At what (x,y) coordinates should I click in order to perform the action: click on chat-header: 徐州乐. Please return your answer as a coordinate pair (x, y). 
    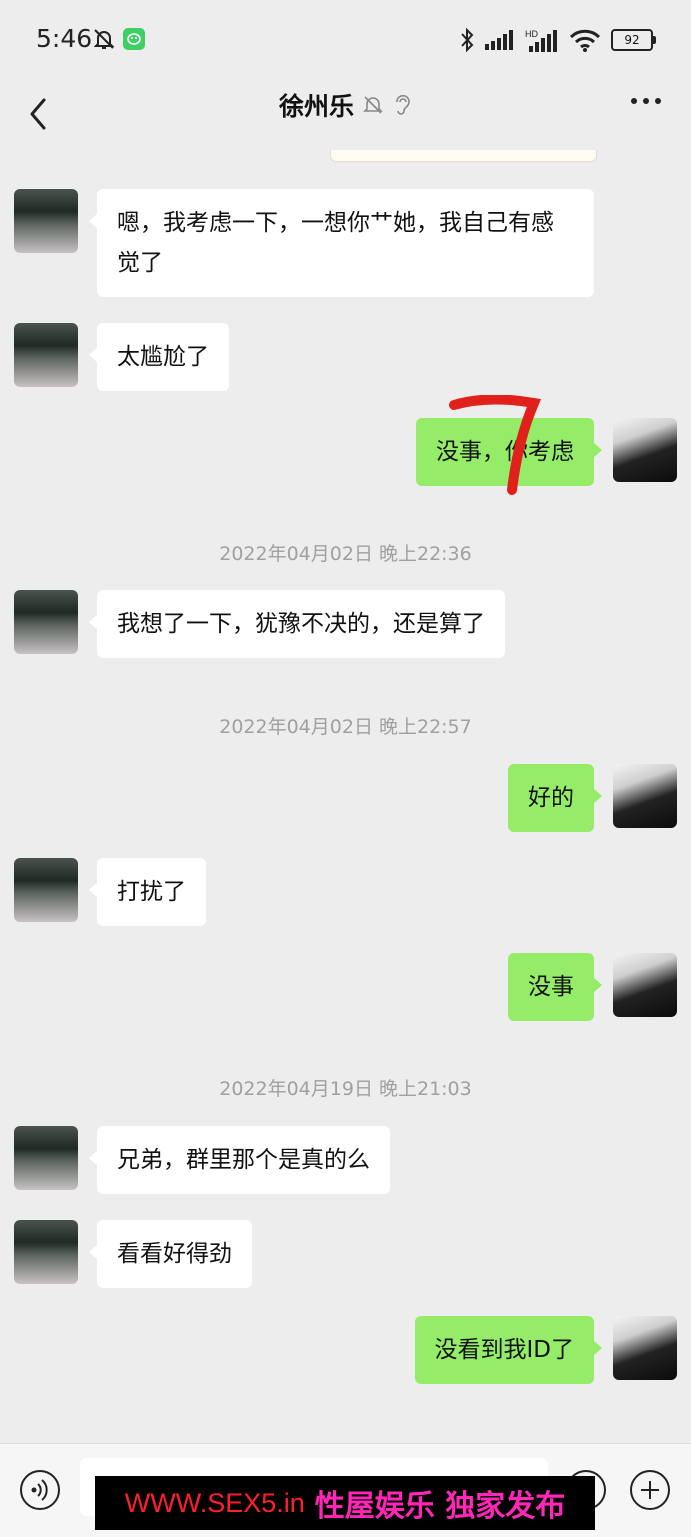
    Looking at the image, I should click on (345, 115).